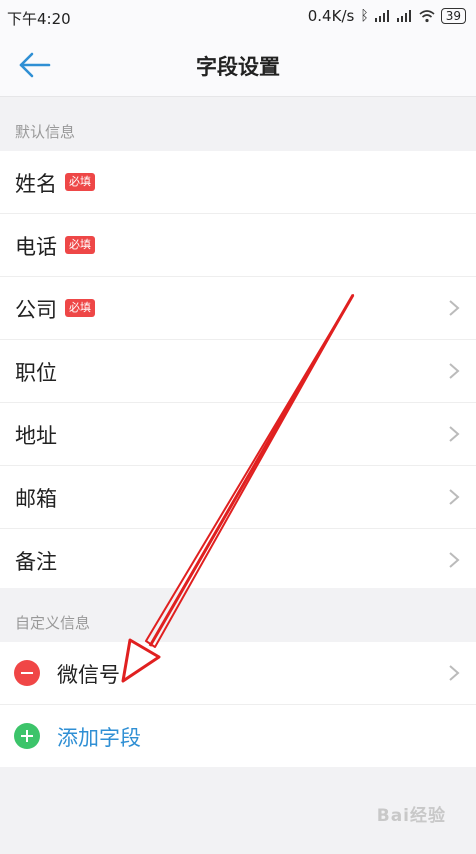 The image size is (476, 854). I want to click on bluetooth-icon: ᛒ, so click(364, 16).